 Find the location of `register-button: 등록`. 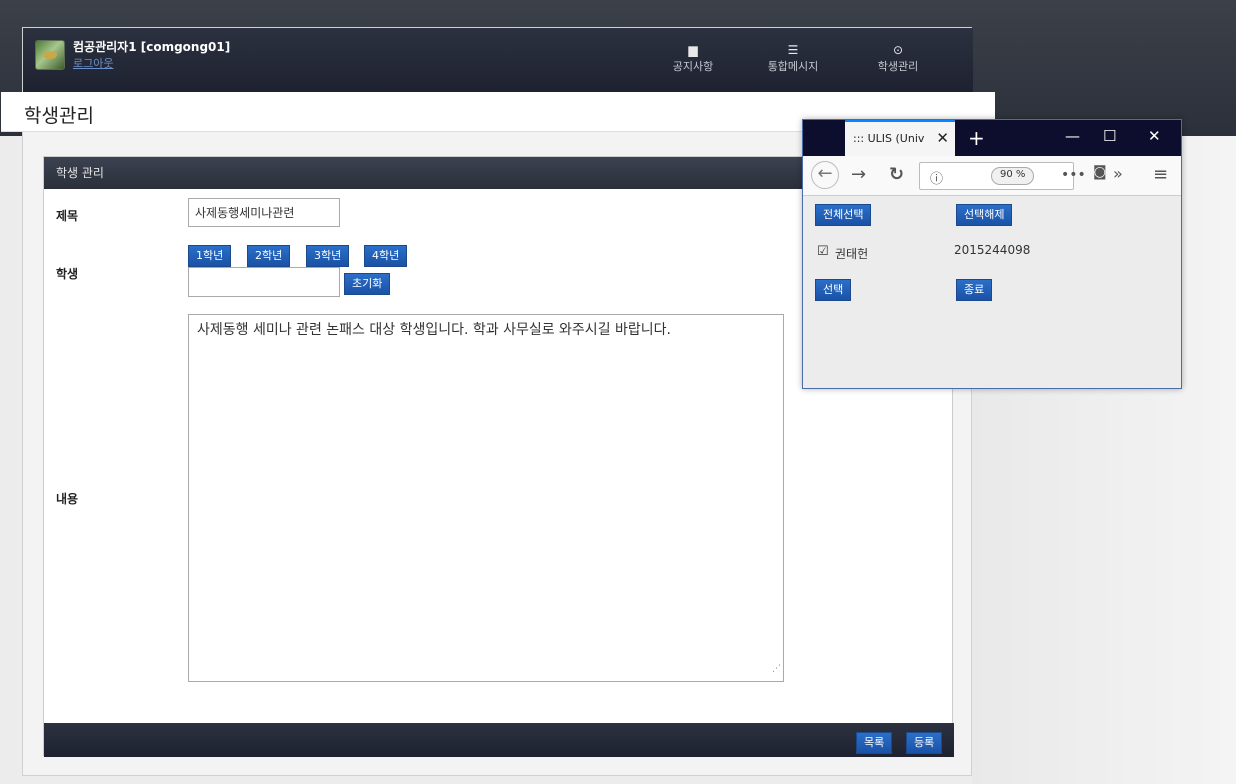

register-button: 등록 is located at coordinates (924, 743).